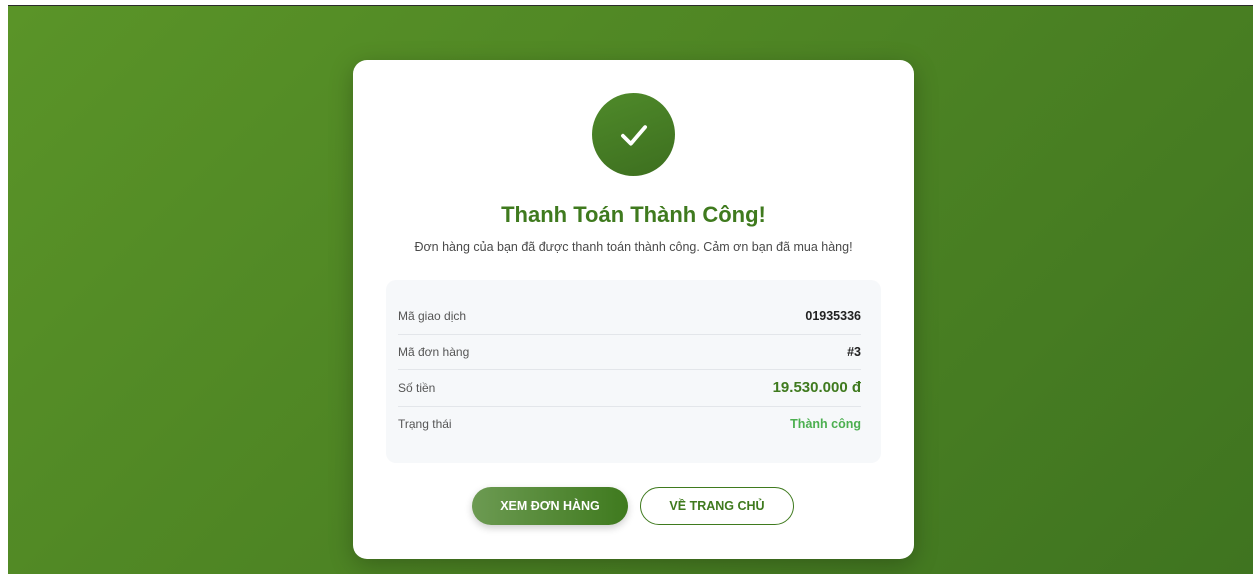 The width and height of the screenshot is (1253, 574). Describe the element at coordinates (629, 316) in the screenshot. I see `detail-row-transaction-id: Mã giao dịch 01935336` at that location.